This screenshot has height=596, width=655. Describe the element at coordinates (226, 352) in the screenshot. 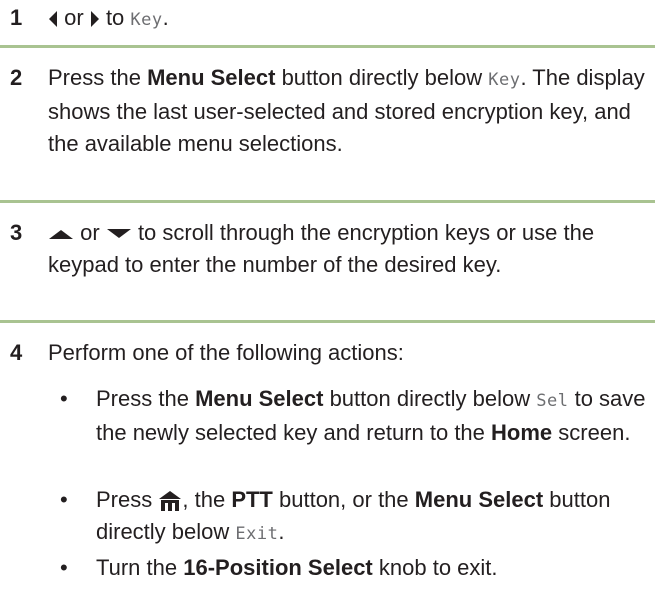

I see `step-text: Perform one of the following actions:` at that location.